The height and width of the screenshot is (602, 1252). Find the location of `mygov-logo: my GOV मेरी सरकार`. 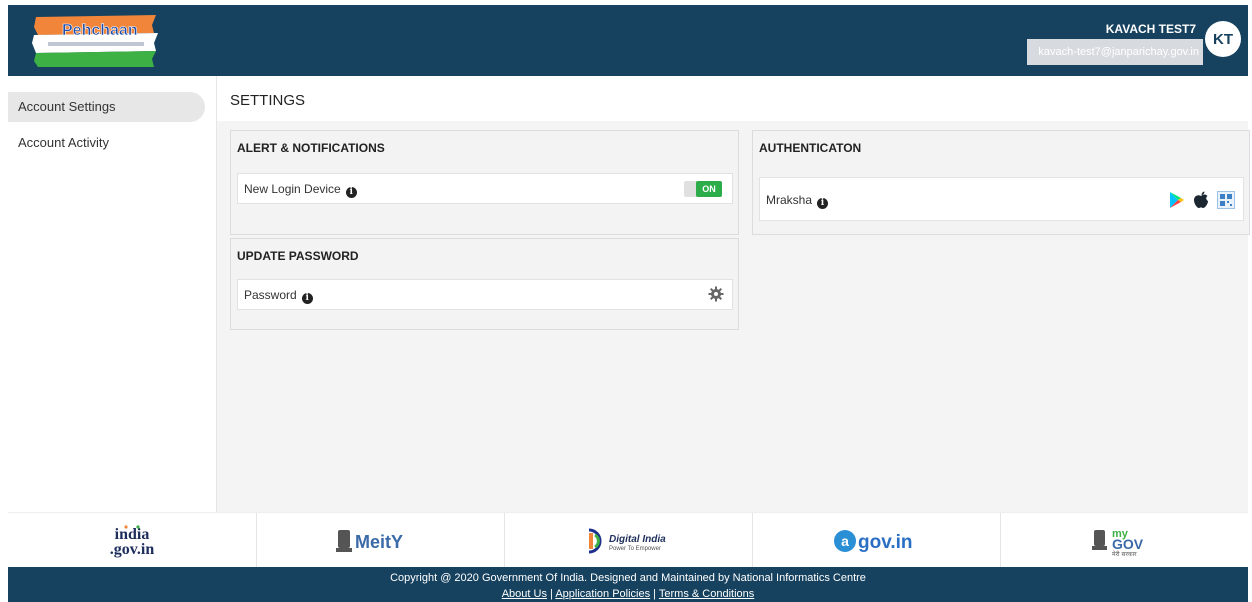

mygov-logo: my GOV मेरी सरकार is located at coordinates (1124, 540).